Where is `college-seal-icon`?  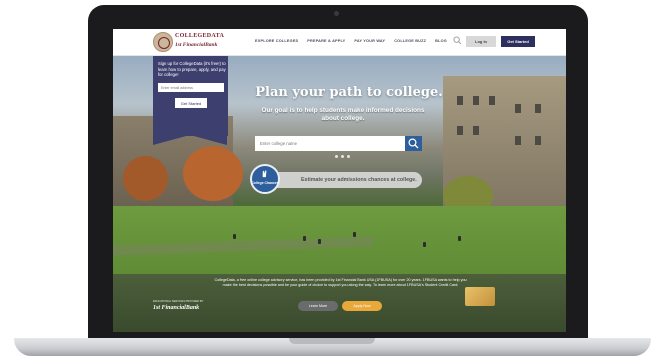 college-seal-icon is located at coordinates (163, 42).